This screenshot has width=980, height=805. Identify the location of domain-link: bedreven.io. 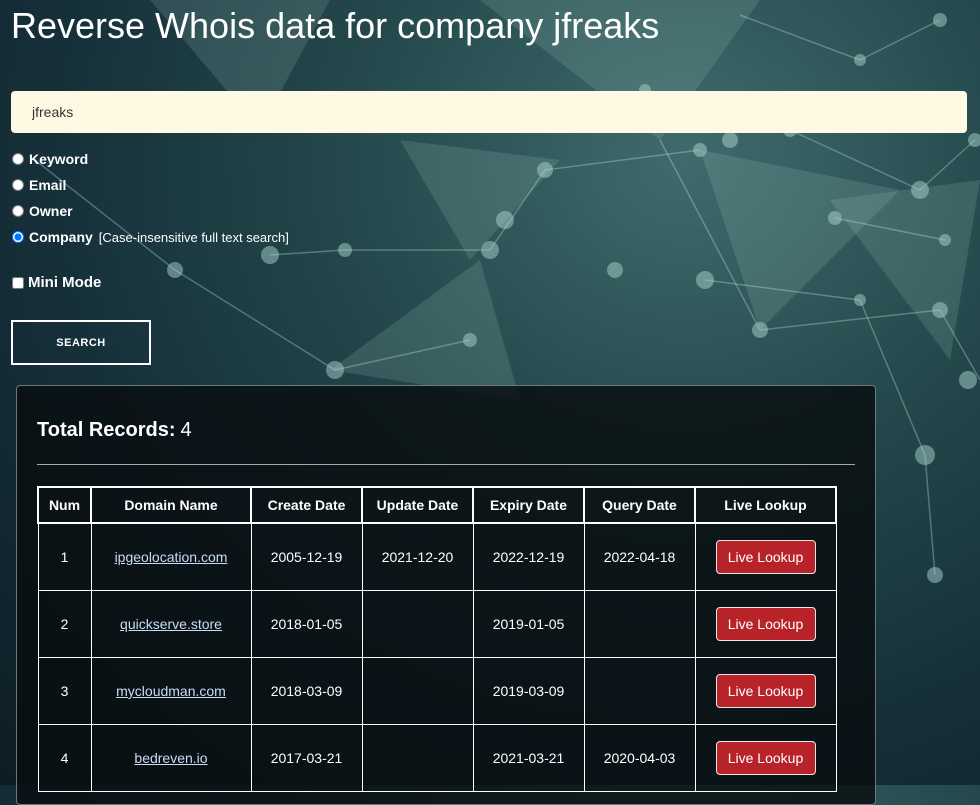
(170, 758).